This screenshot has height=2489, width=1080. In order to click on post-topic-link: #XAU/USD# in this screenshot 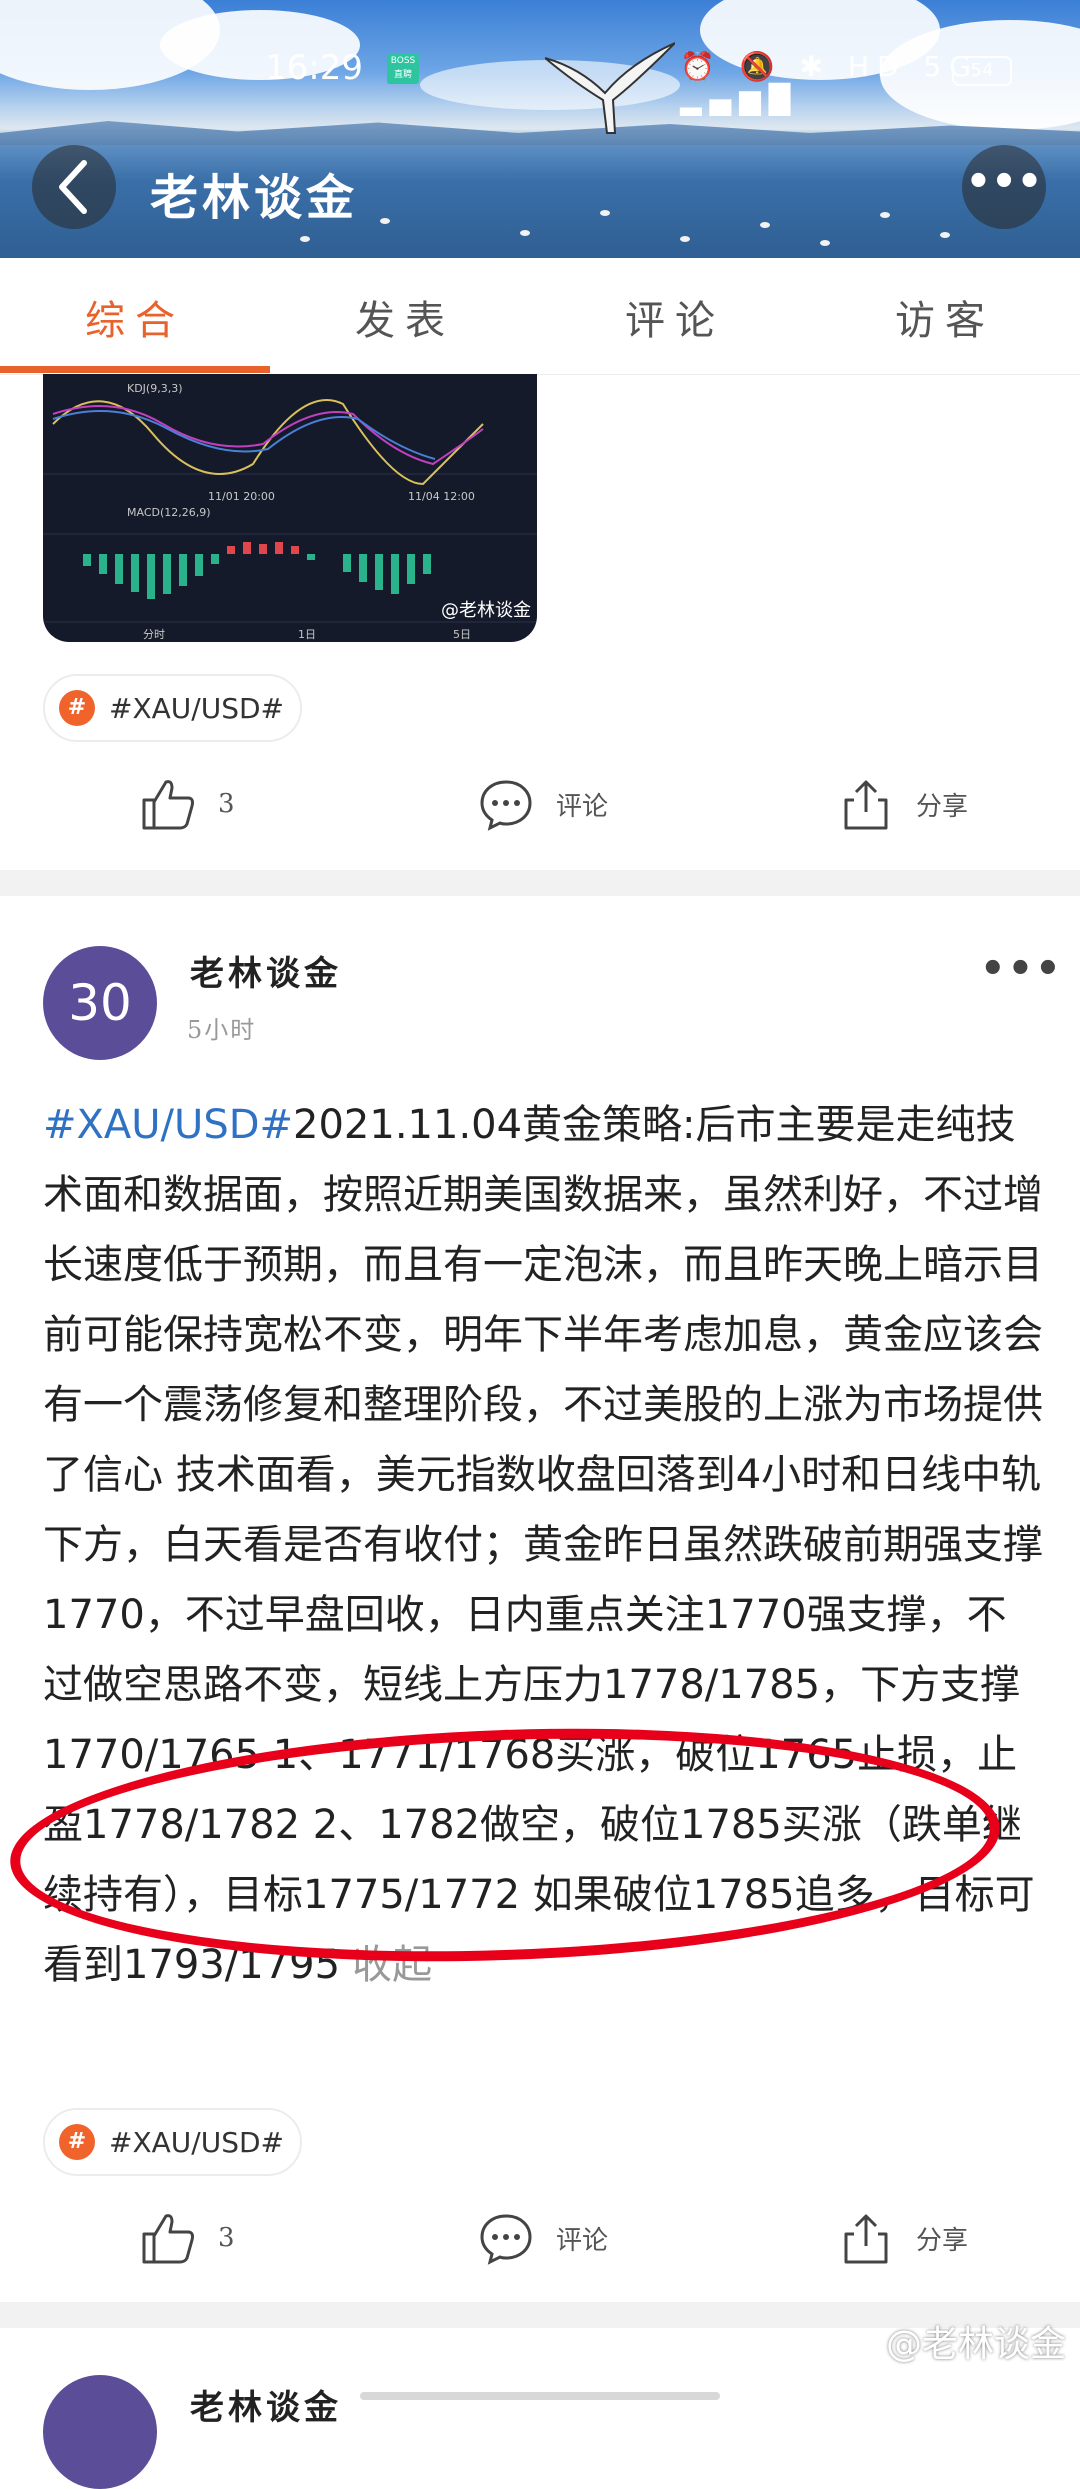, I will do `click(168, 1125)`.